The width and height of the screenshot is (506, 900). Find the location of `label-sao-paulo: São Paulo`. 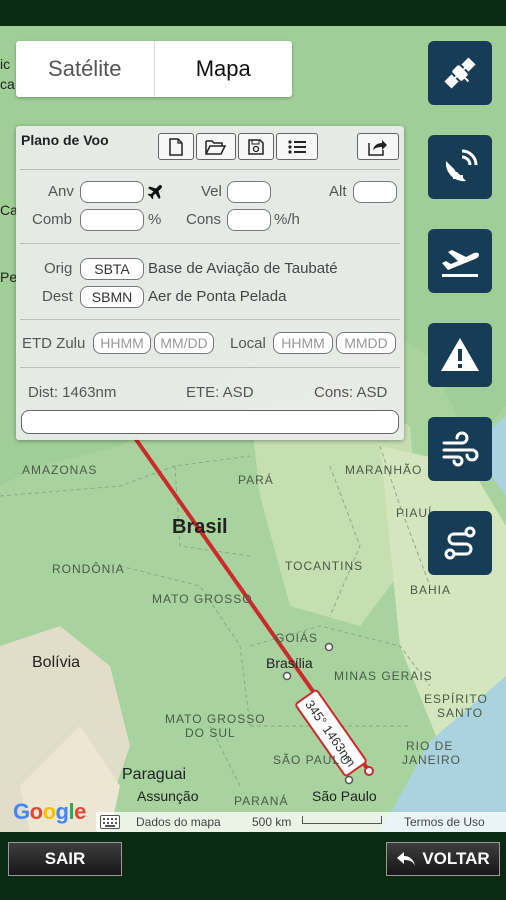

label-sao-paulo: São Paulo is located at coordinates (344, 796).